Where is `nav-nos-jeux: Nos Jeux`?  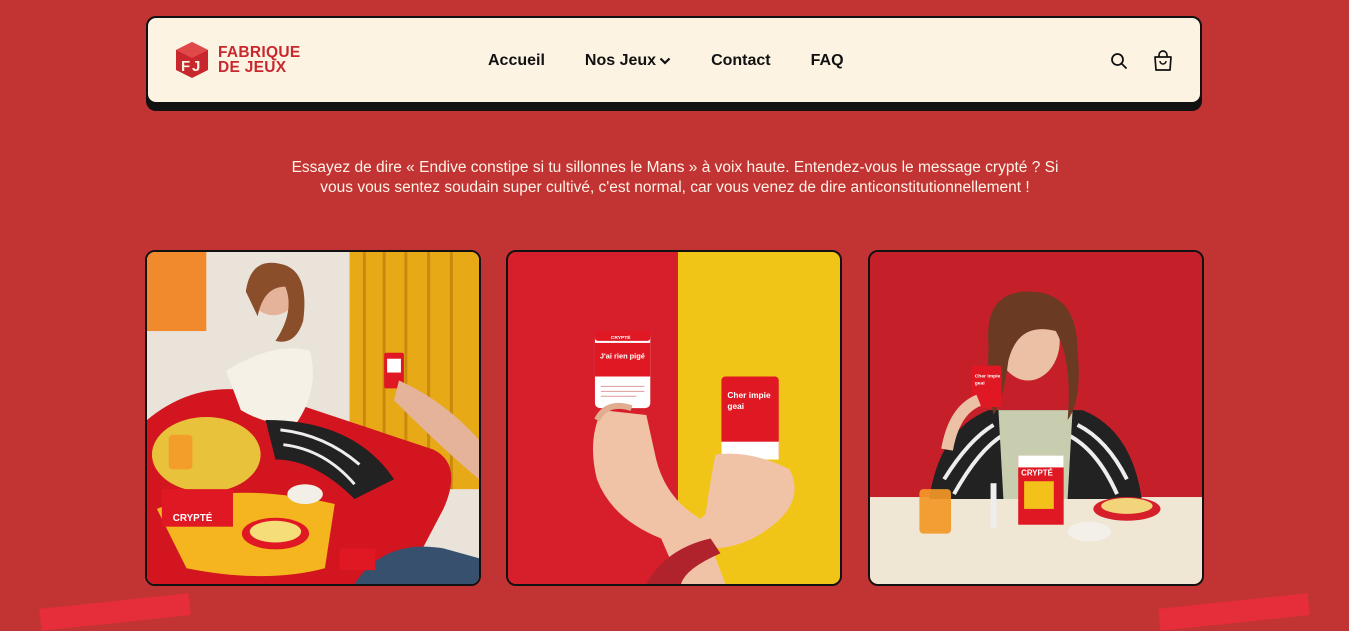 nav-nos-jeux: Nos Jeux is located at coordinates (628, 61).